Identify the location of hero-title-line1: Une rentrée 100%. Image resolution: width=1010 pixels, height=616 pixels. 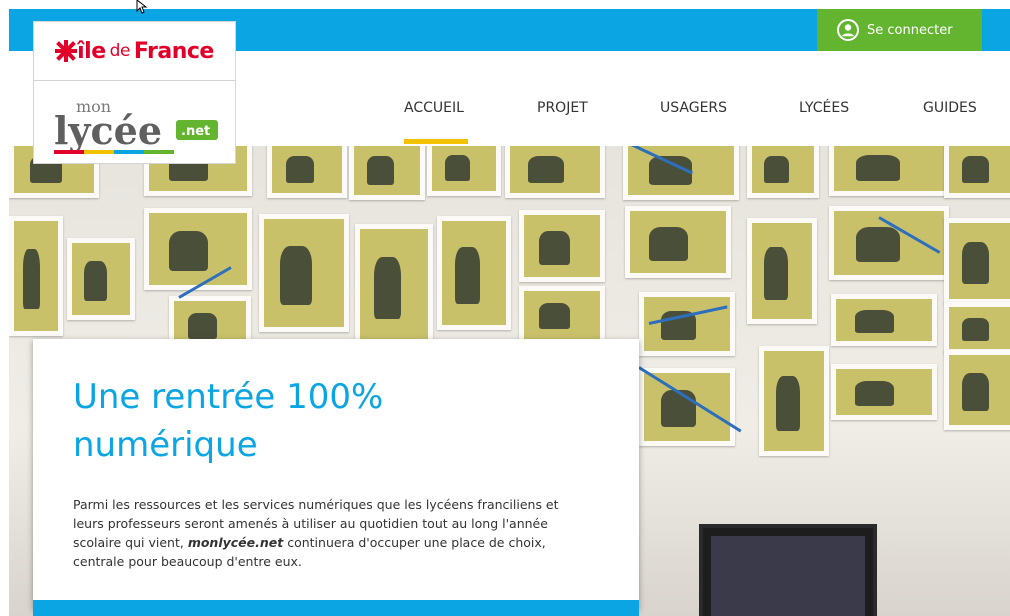
(228, 397).